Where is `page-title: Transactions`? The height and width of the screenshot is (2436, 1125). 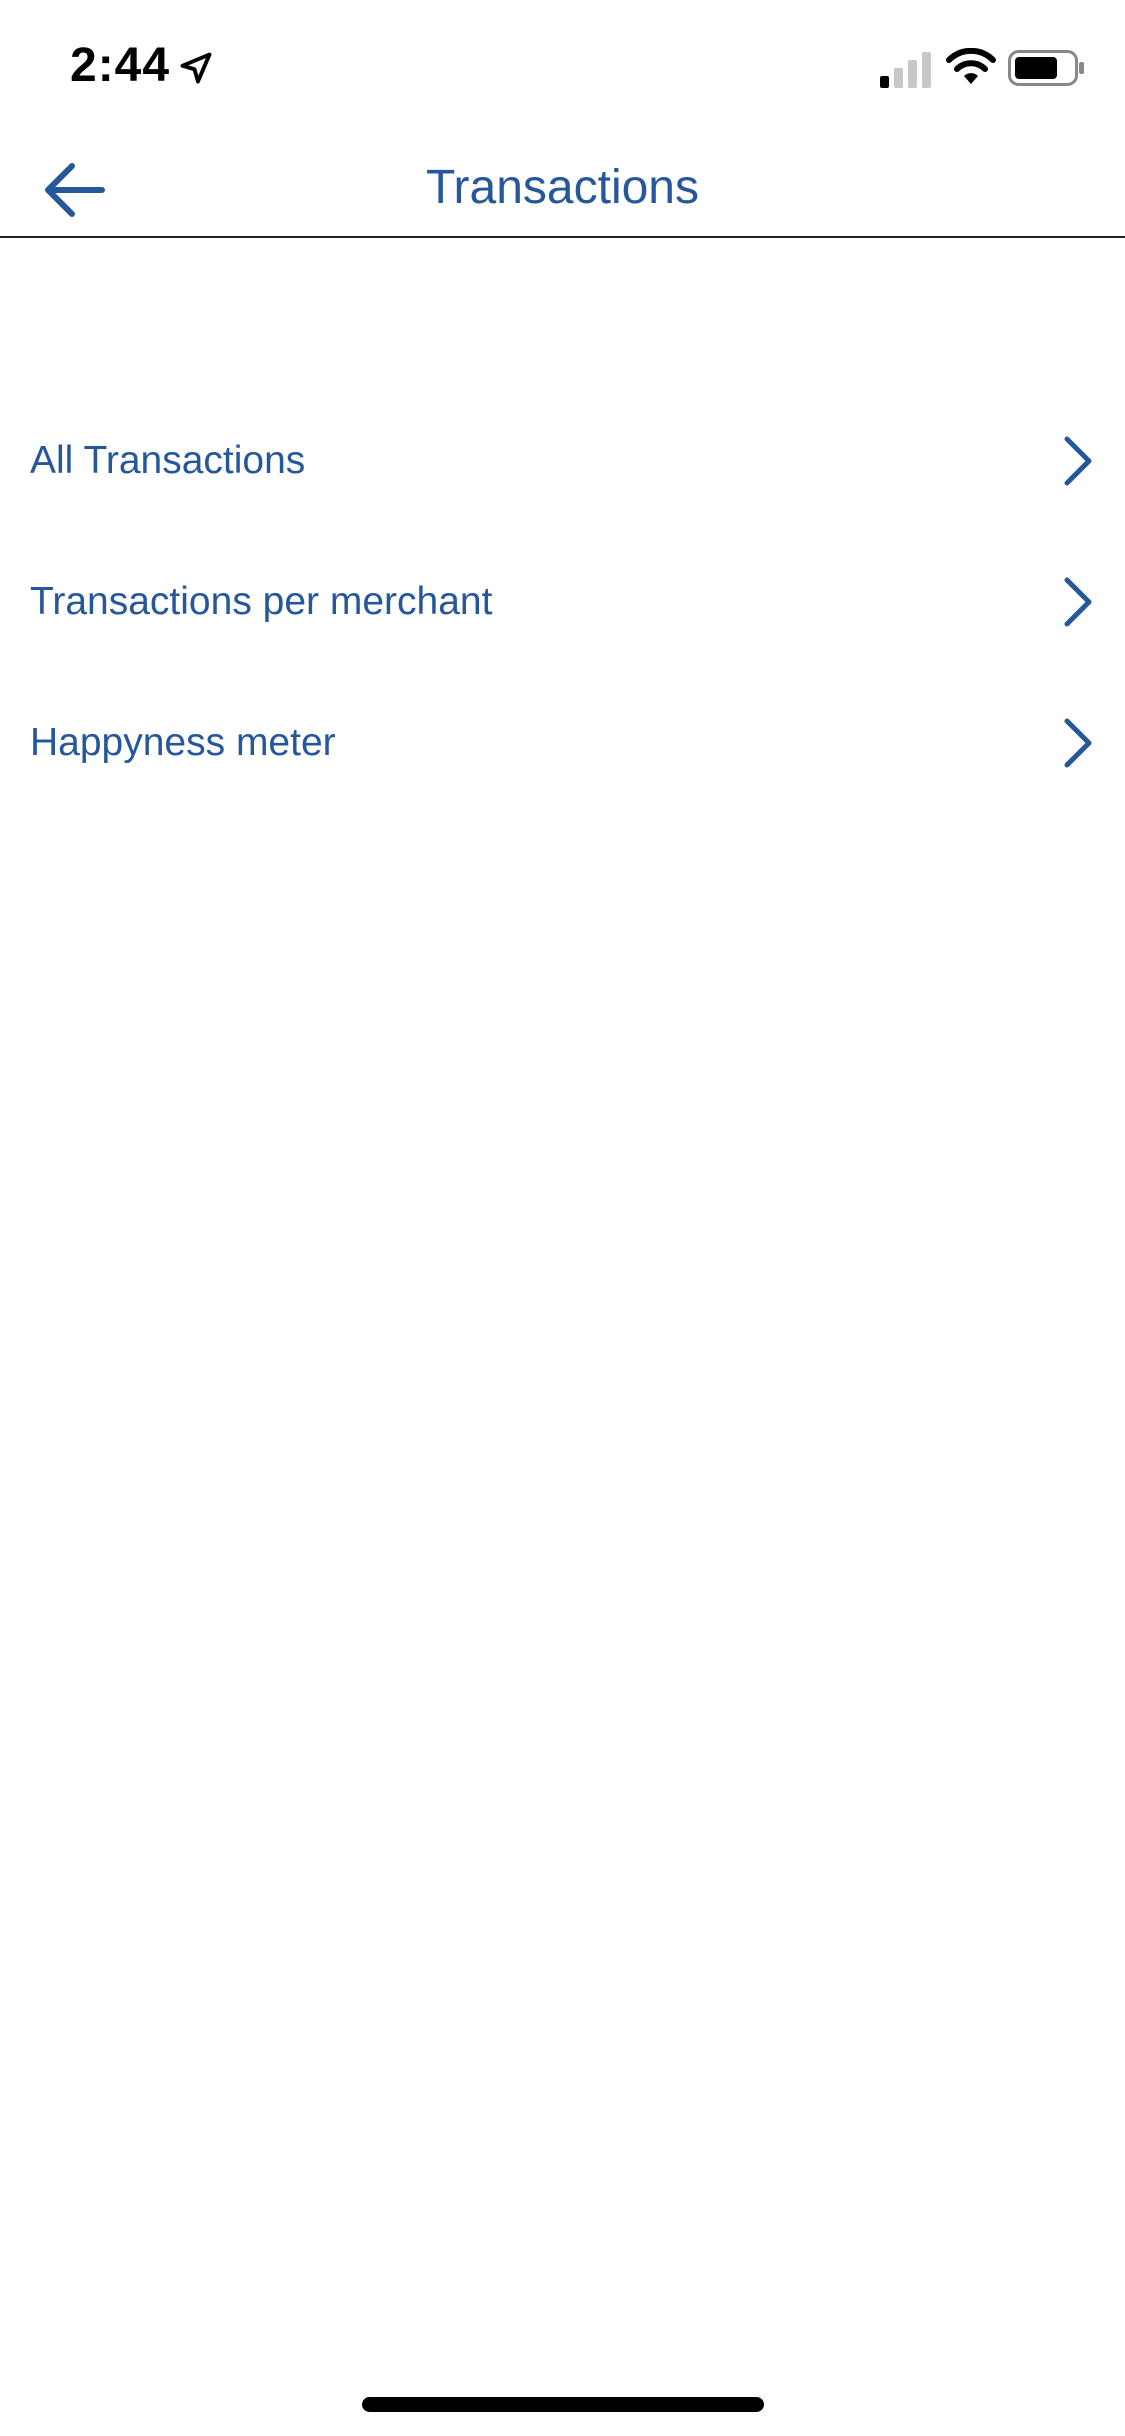 page-title: Transactions is located at coordinates (562, 188).